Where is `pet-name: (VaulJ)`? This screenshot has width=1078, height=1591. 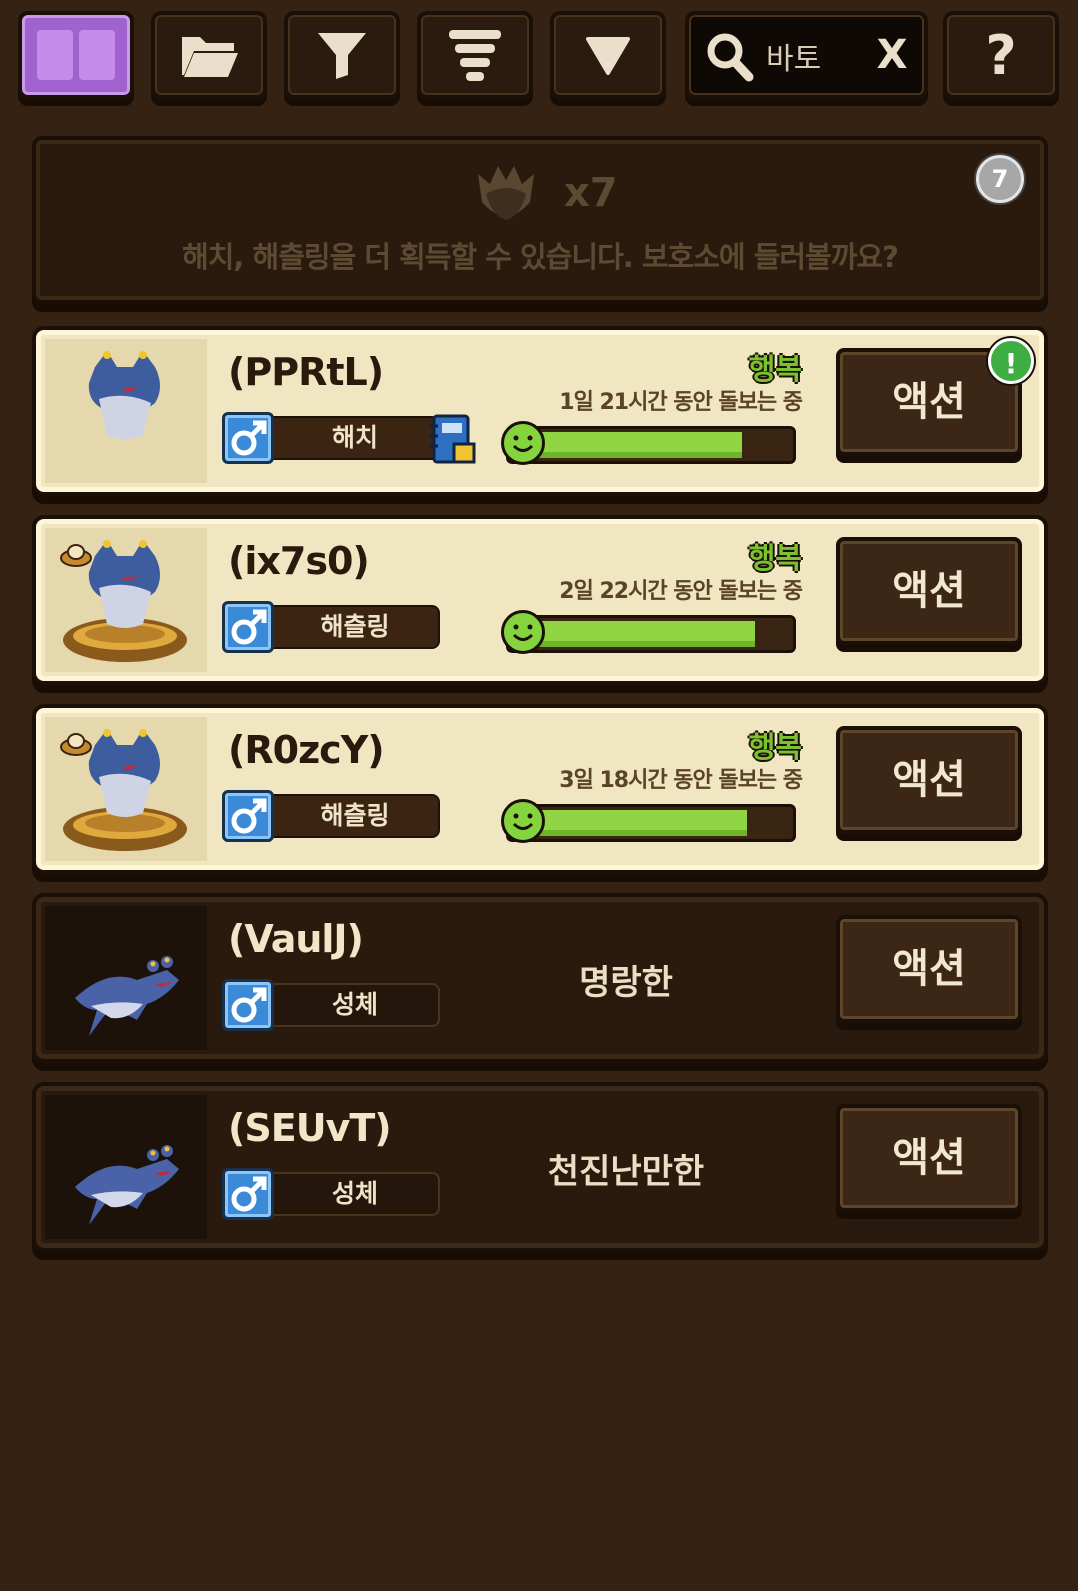
pet-name: (VaulJ) is located at coordinates (296, 939).